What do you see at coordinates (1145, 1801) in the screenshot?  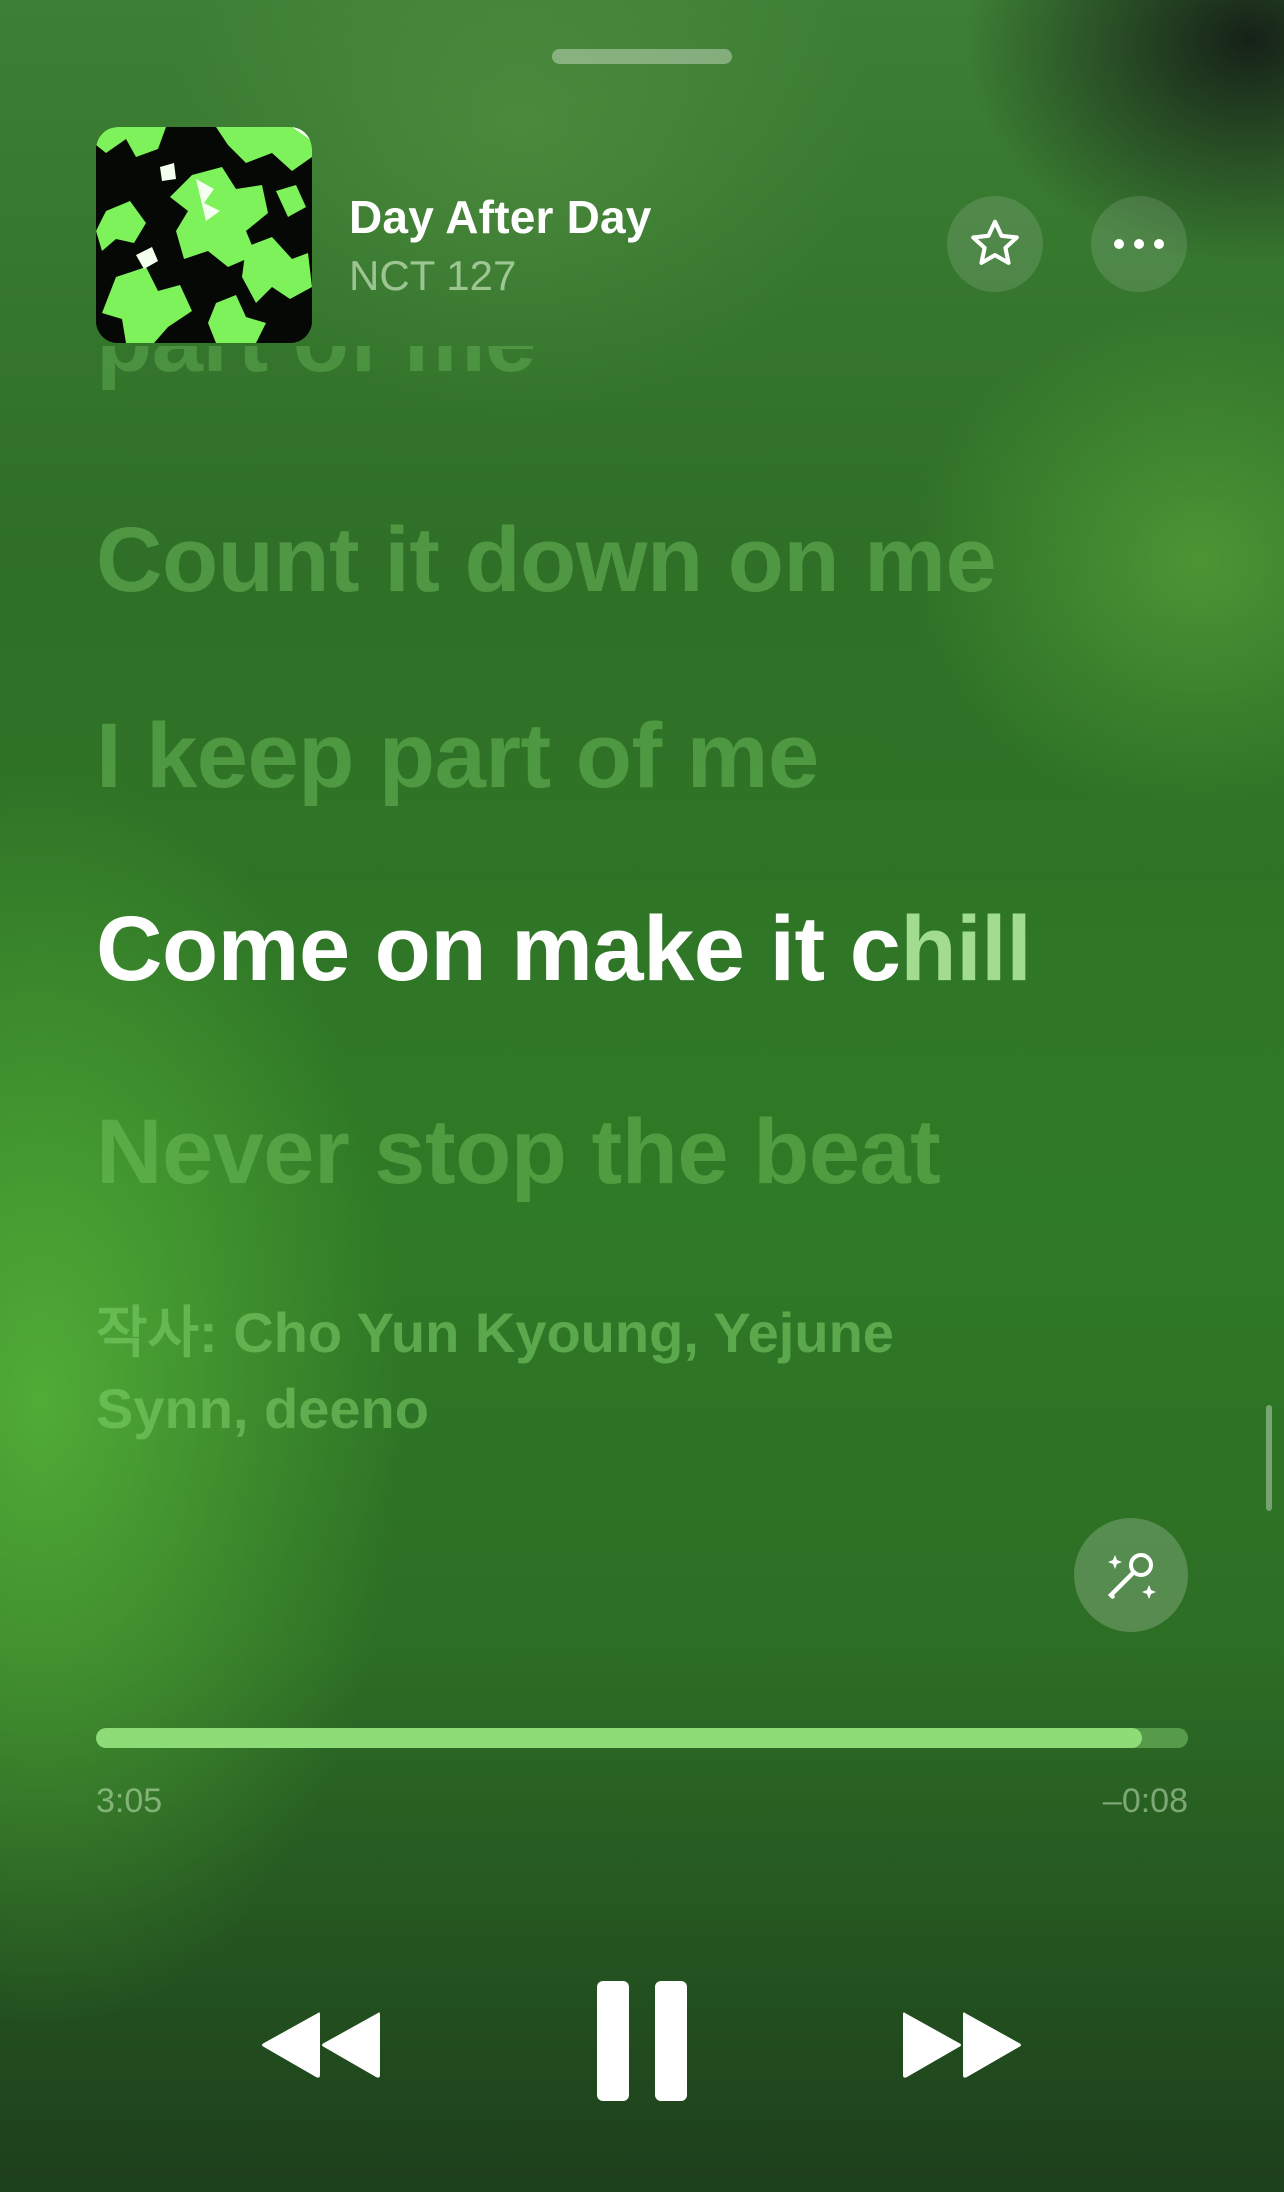 I see `remaining-time: –0:08` at bounding box center [1145, 1801].